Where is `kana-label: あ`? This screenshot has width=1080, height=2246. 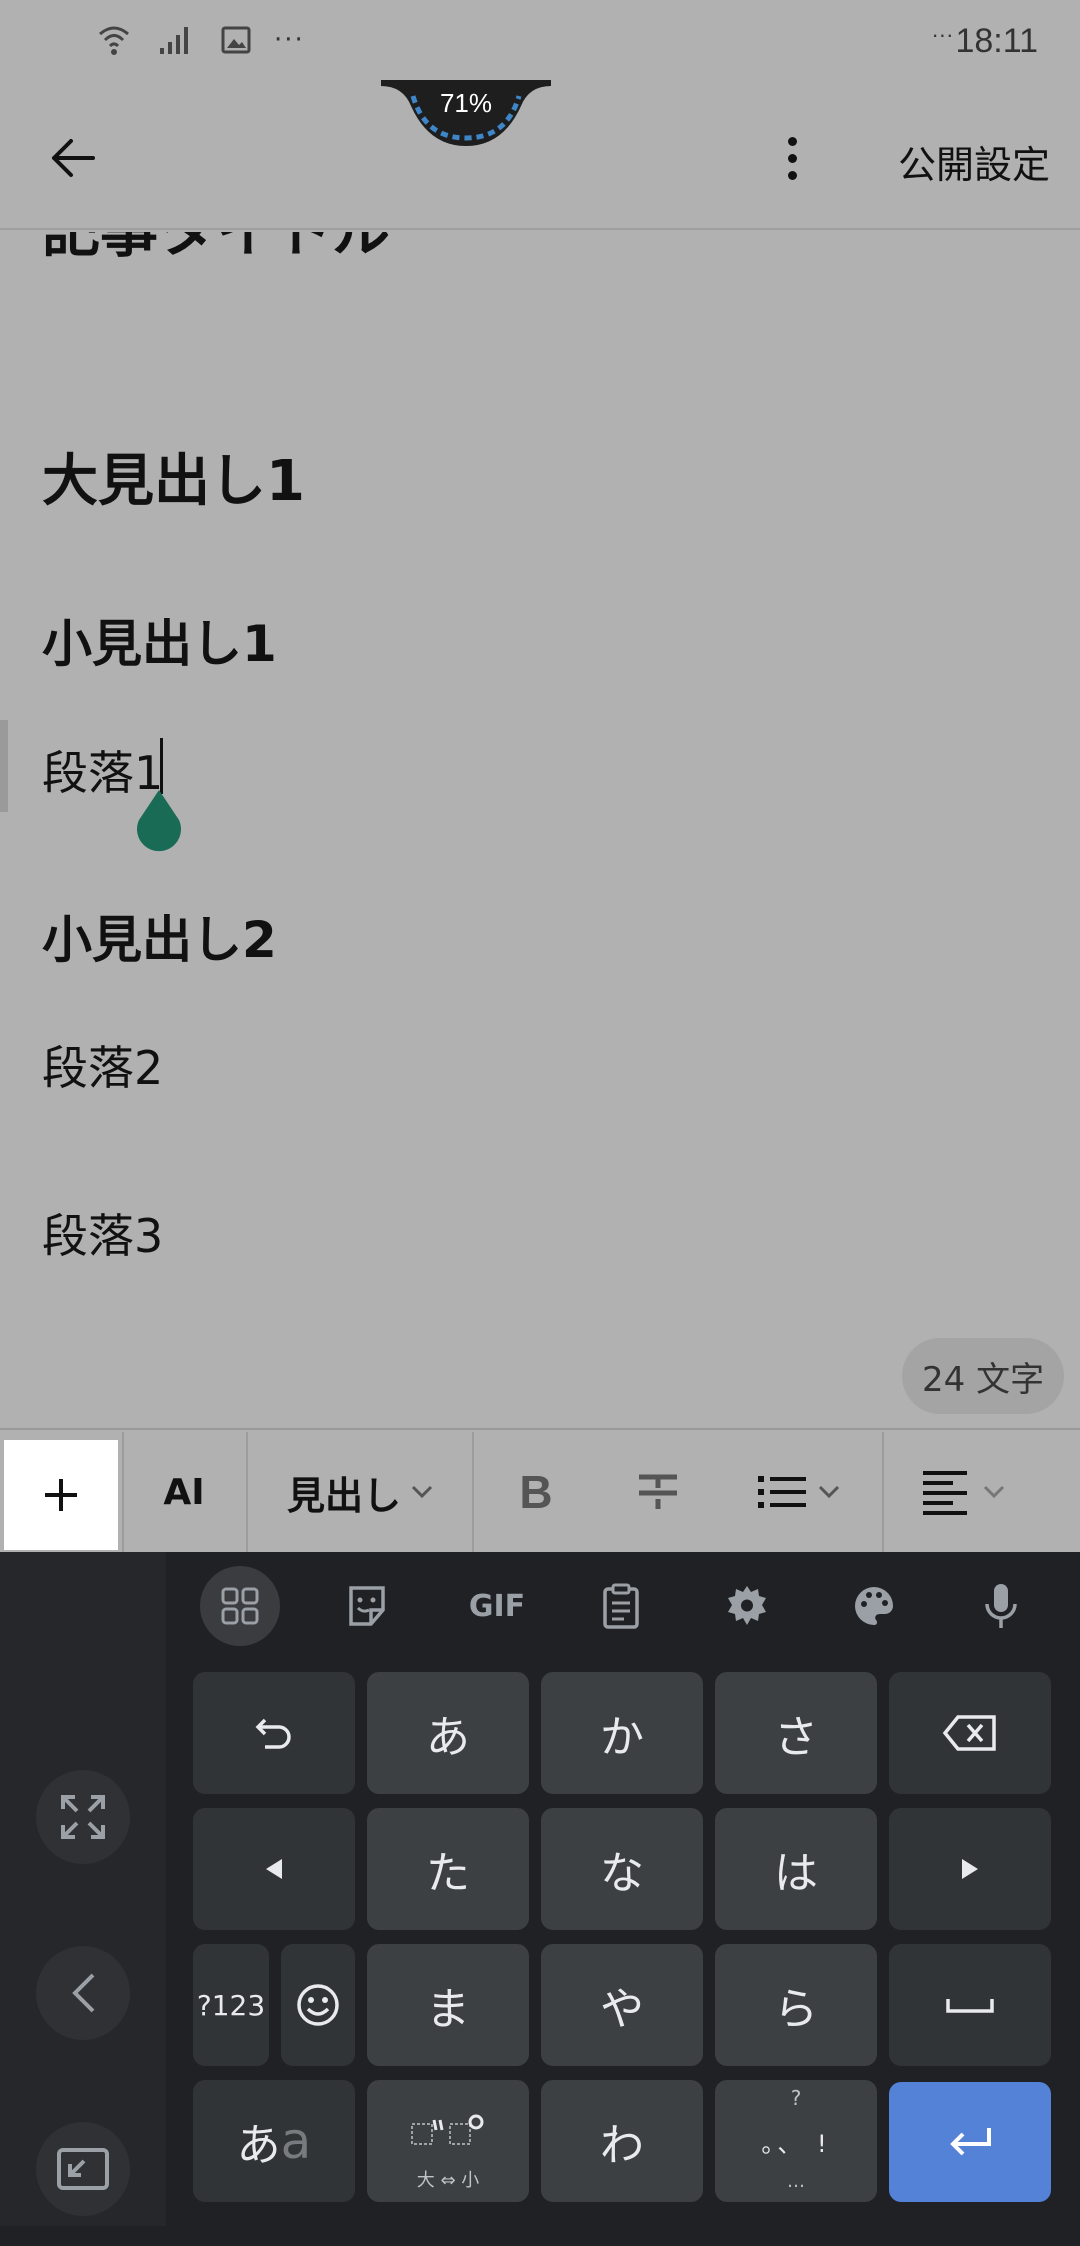
kana-label: あ is located at coordinates (258, 2145).